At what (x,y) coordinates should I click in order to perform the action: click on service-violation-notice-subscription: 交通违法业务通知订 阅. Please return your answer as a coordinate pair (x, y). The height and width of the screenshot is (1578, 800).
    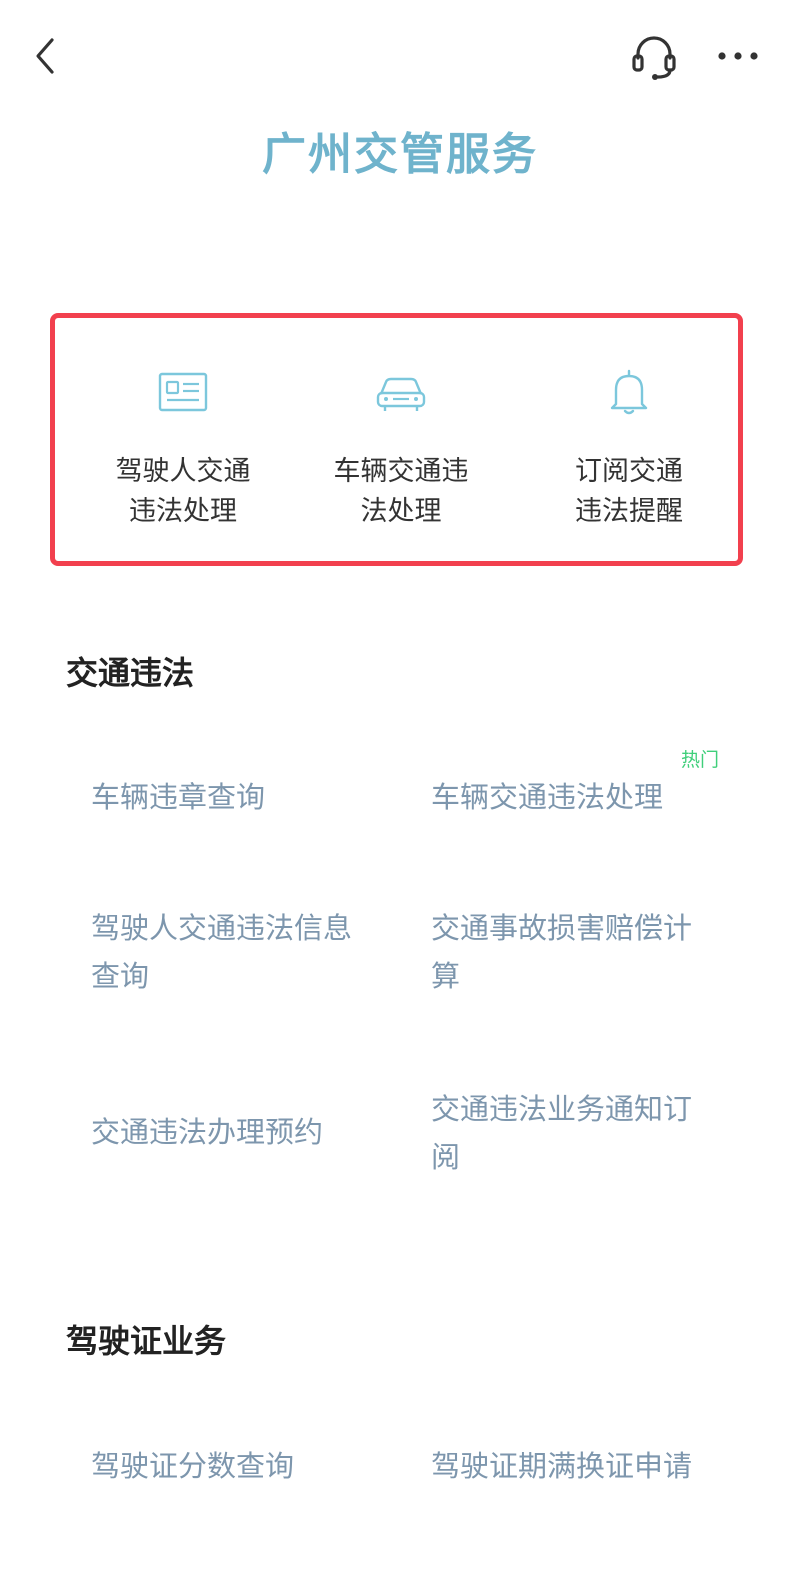
    Looking at the image, I should click on (581, 1133).